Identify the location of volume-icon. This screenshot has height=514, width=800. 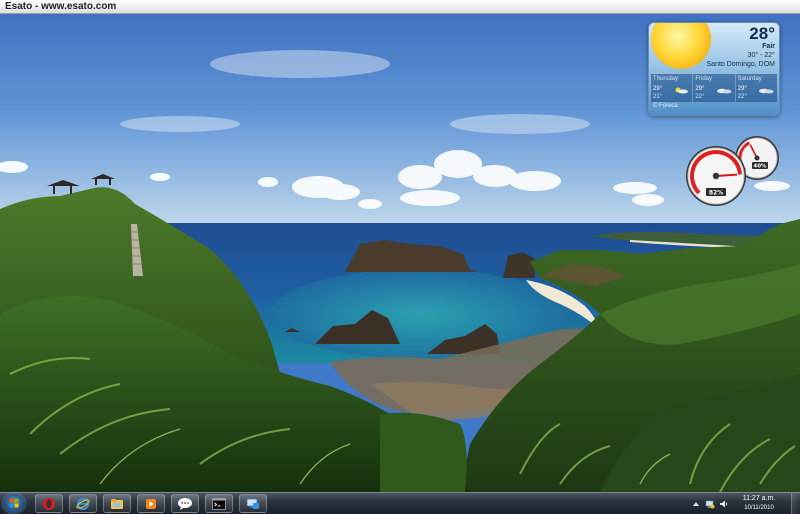
(724, 503).